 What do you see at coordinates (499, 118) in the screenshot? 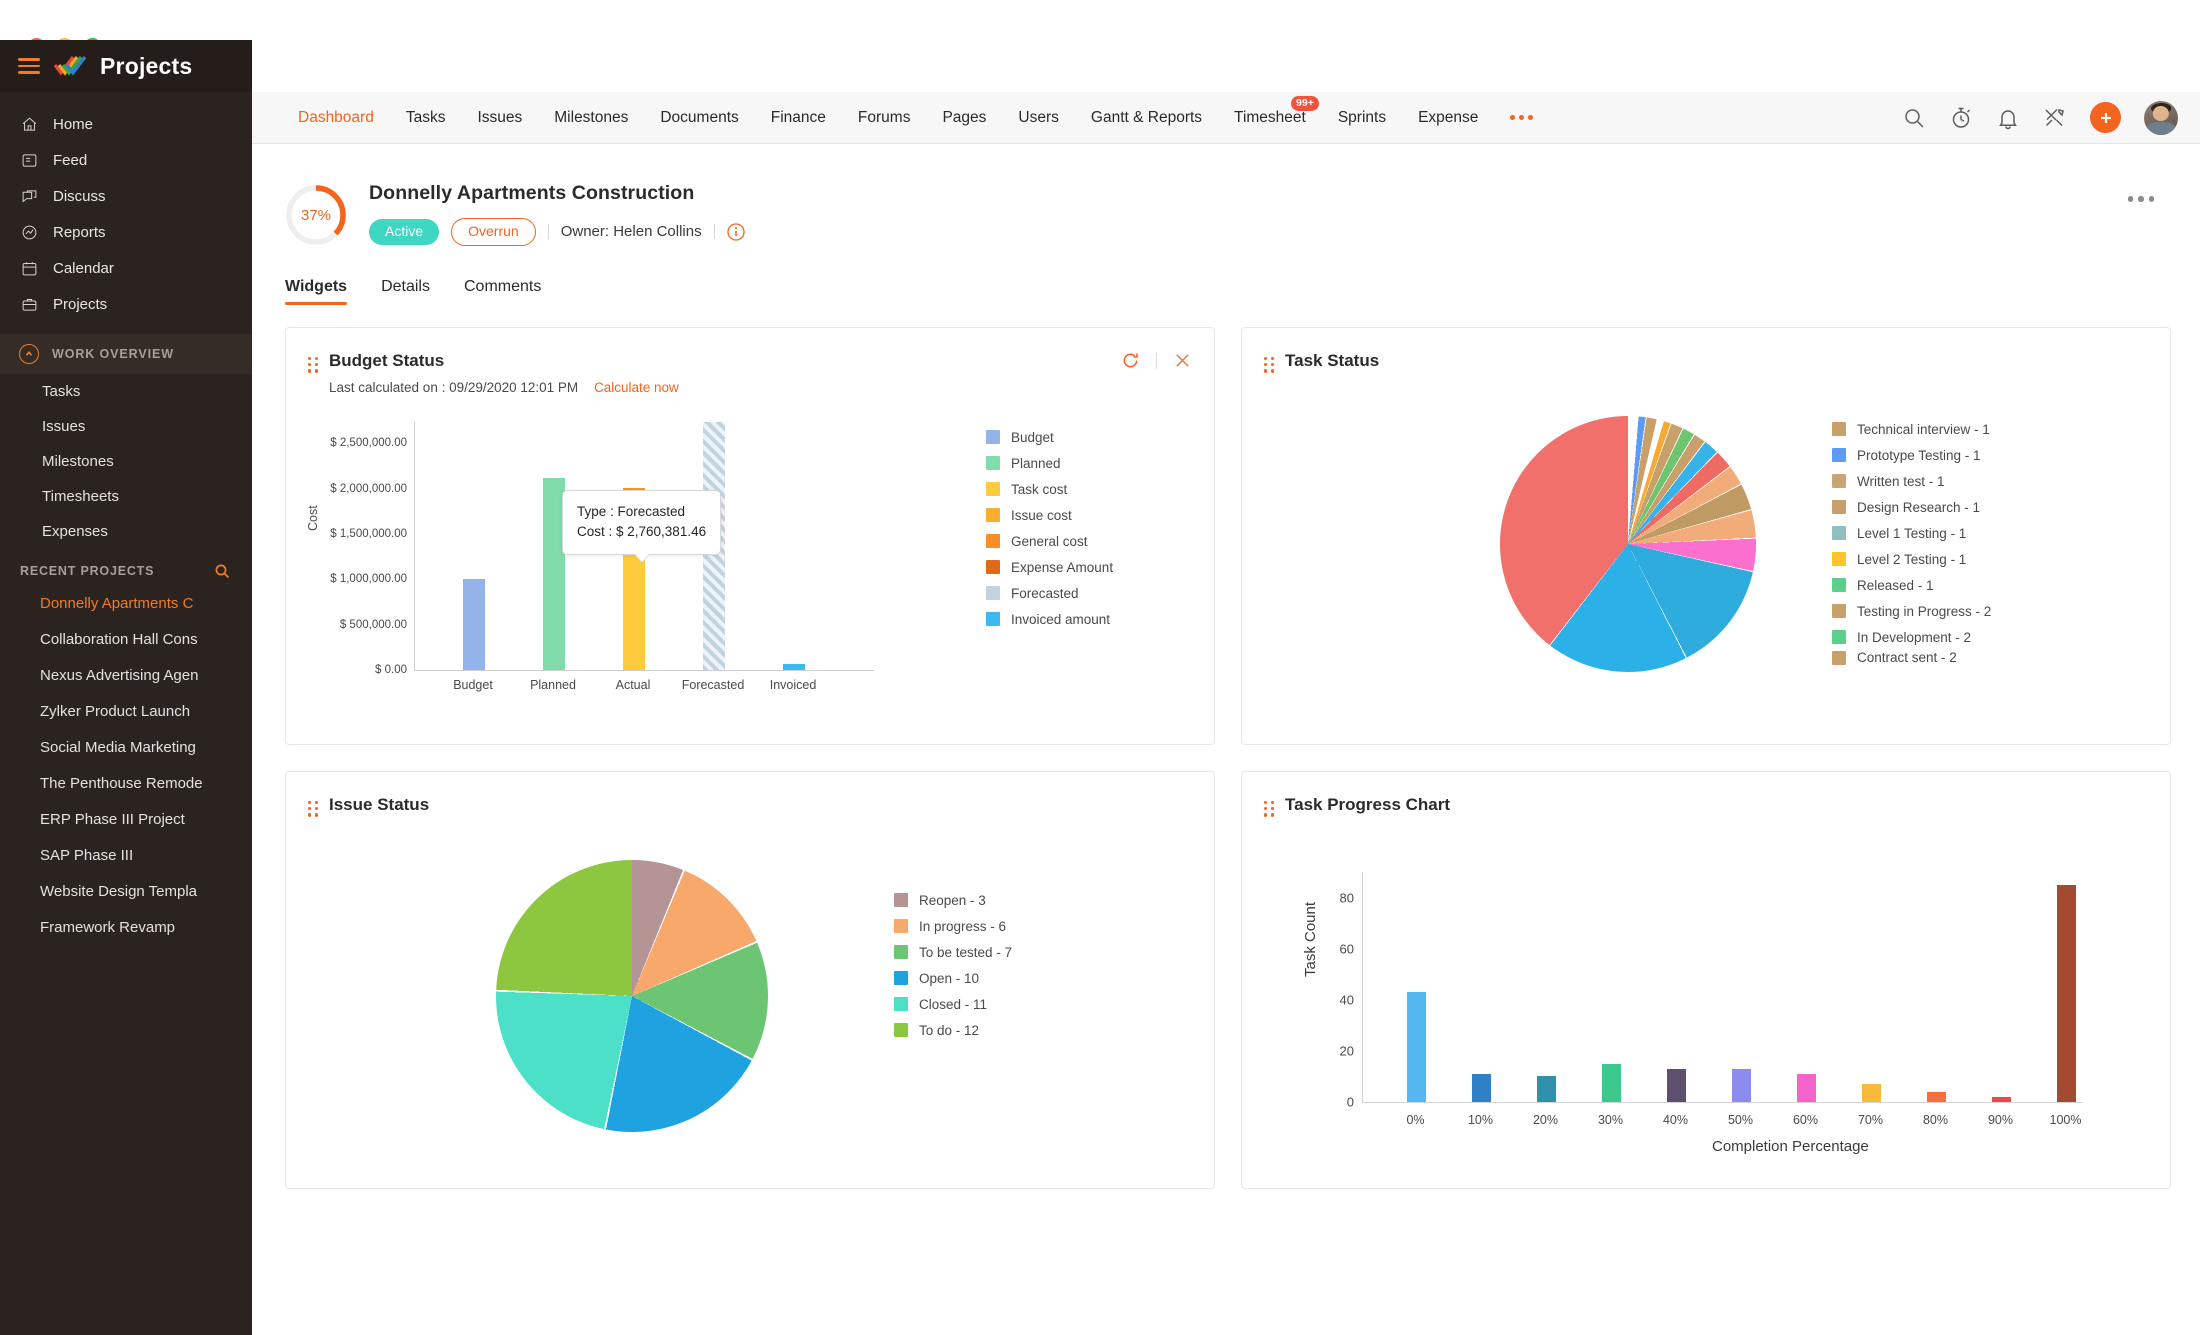
I see `tab-issues: Issues` at bounding box center [499, 118].